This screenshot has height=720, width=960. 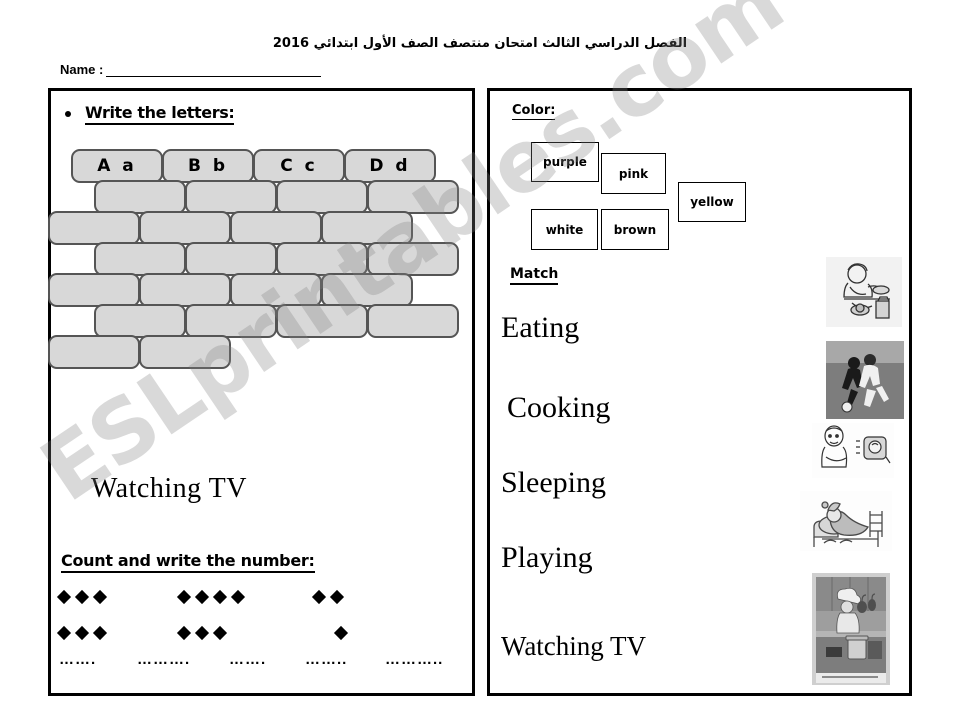 What do you see at coordinates (534, 275) in the screenshot?
I see `match-heading: Match` at bounding box center [534, 275].